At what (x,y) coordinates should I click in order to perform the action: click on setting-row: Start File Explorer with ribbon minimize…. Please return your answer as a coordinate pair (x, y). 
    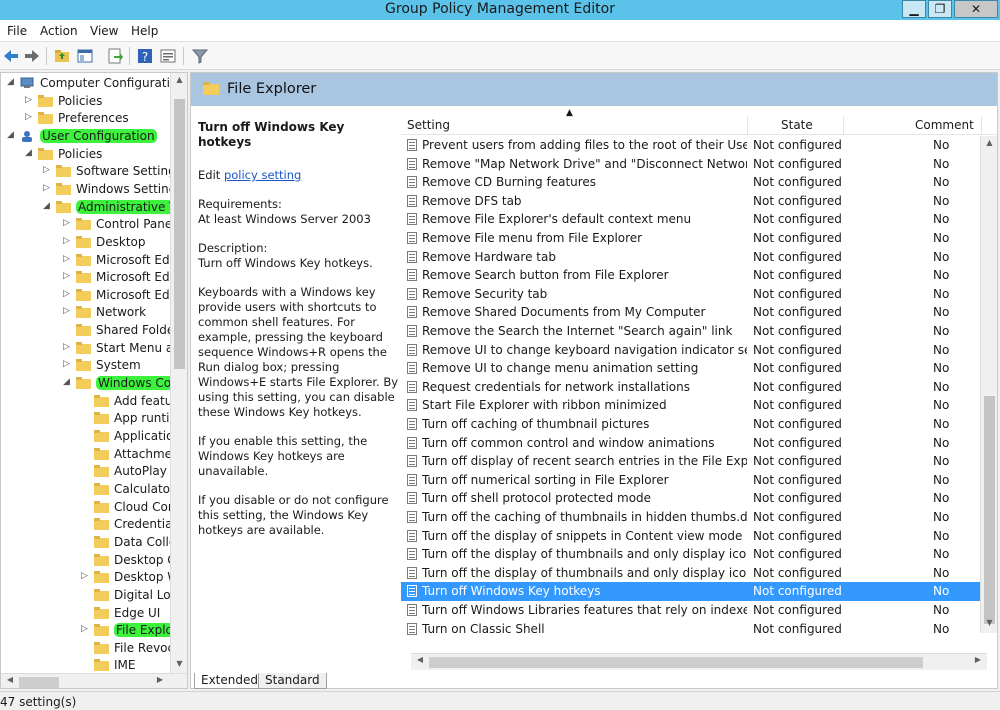
    Looking at the image, I should click on (691, 405).